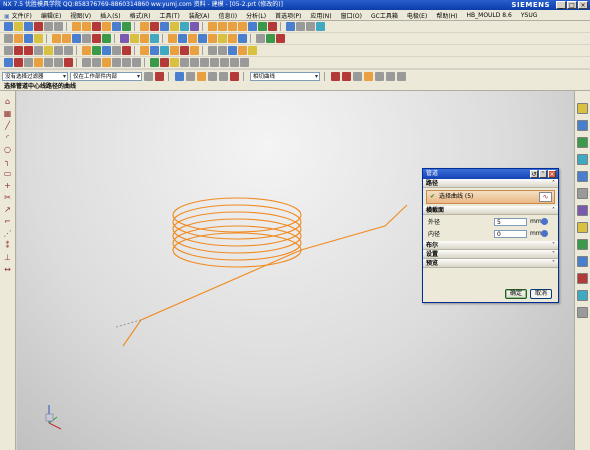  I want to click on block-icon, so click(212, 26).